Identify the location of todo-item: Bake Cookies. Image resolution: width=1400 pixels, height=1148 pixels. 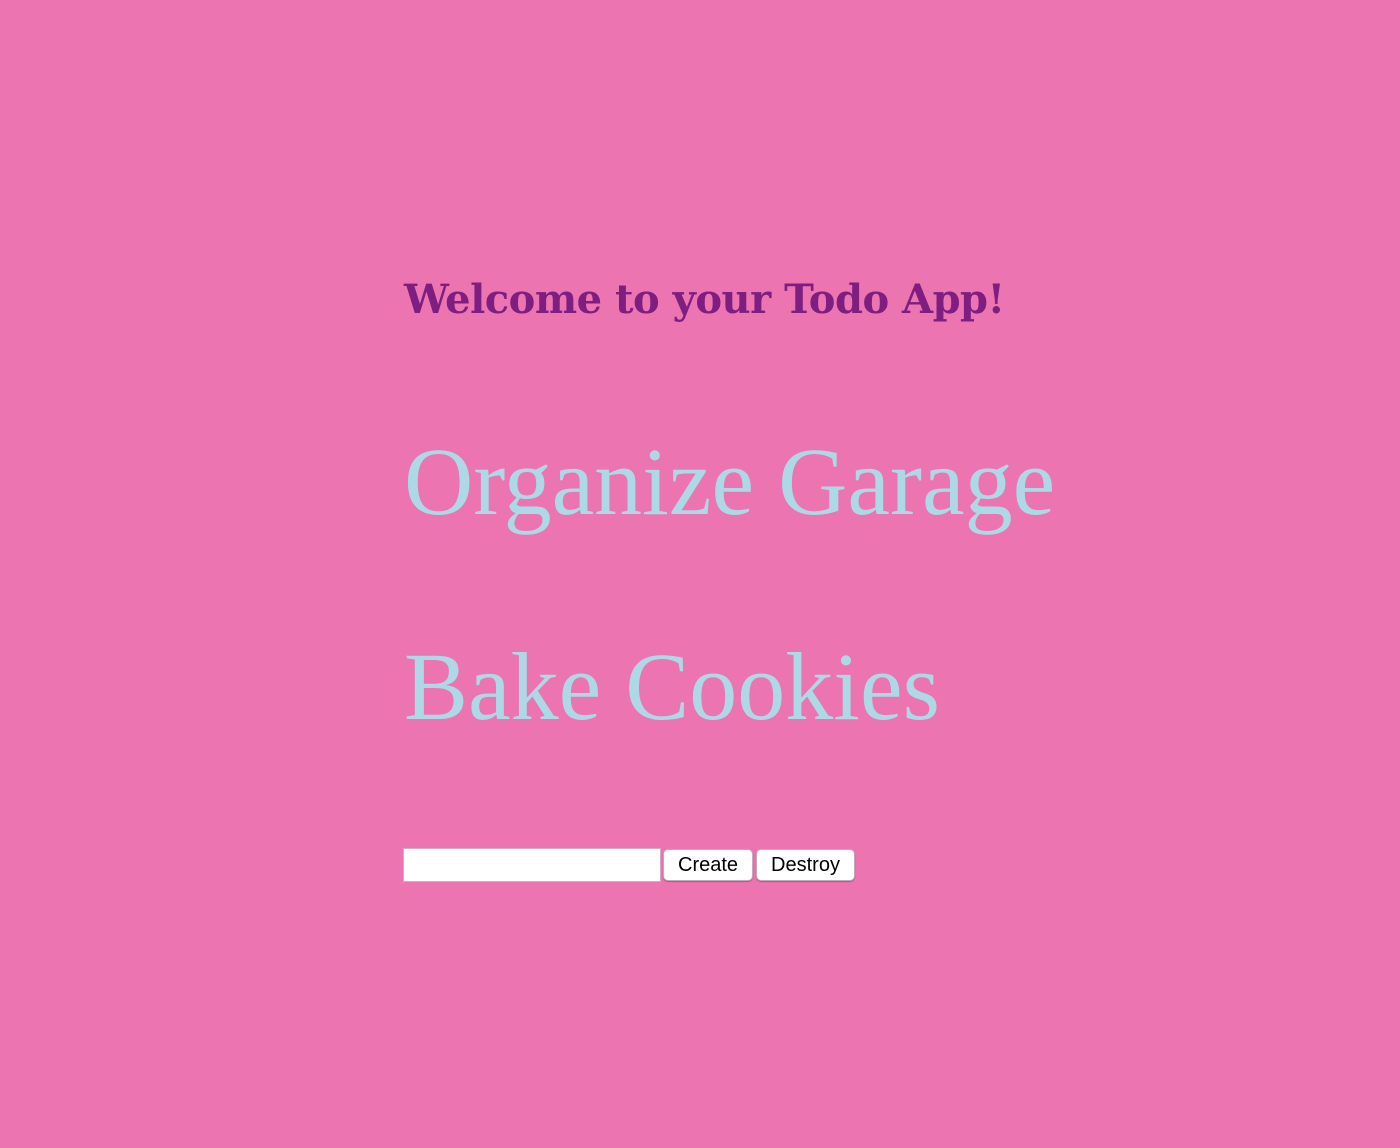
(672, 686).